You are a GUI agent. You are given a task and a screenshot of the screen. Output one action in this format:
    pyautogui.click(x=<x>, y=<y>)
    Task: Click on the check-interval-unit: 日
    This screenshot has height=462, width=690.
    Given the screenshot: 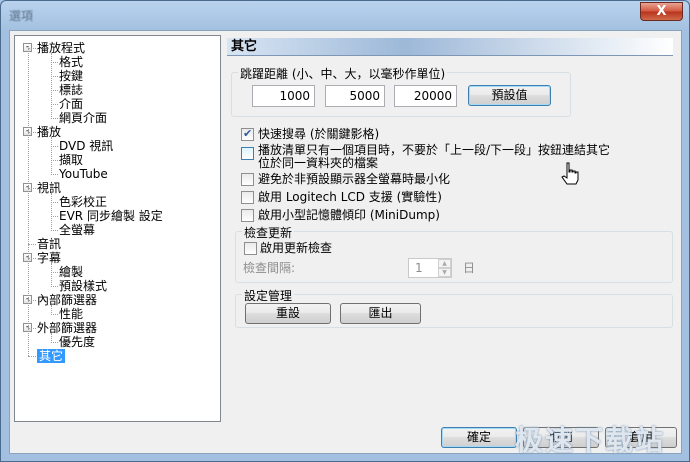 What is the action you would take?
    pyautogui.click(x=469, y=268)
    